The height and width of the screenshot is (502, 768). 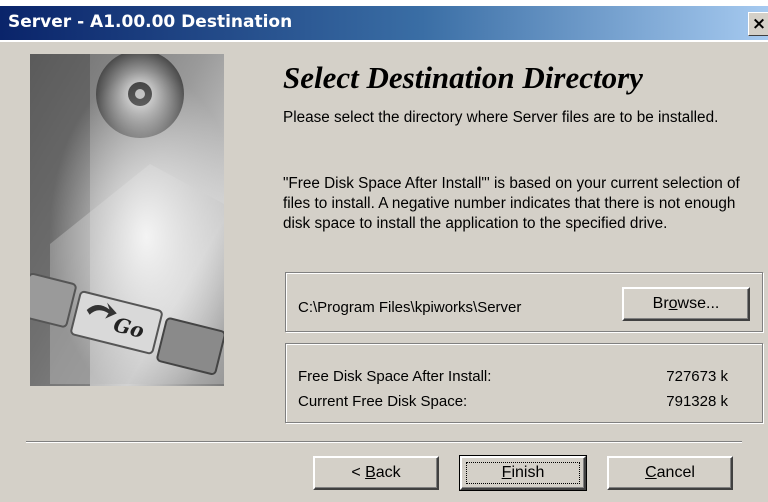 What do you see at coordinates (388, 472) in the screenshot?
I see `back-label-end: ack` at bounding box center [388, 472].